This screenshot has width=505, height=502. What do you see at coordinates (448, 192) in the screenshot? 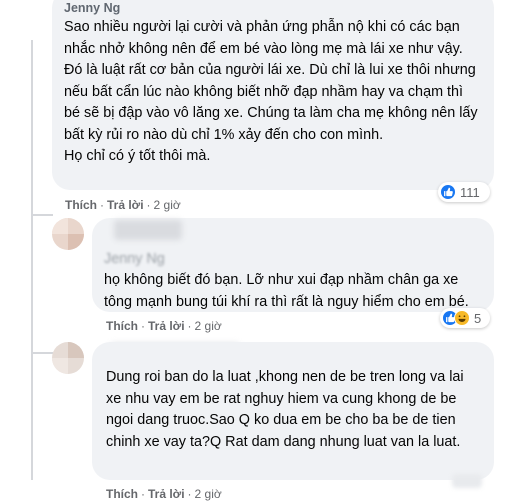
I see `like-icon` at bounding box center [448, 192].